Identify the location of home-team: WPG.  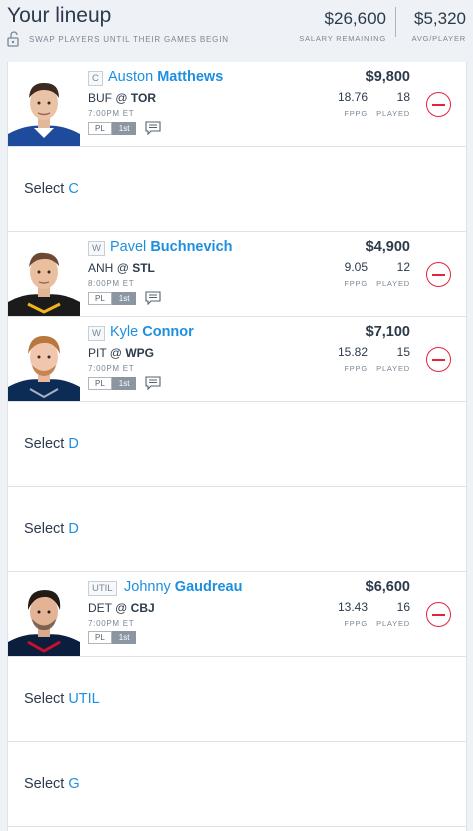
(139, 353).